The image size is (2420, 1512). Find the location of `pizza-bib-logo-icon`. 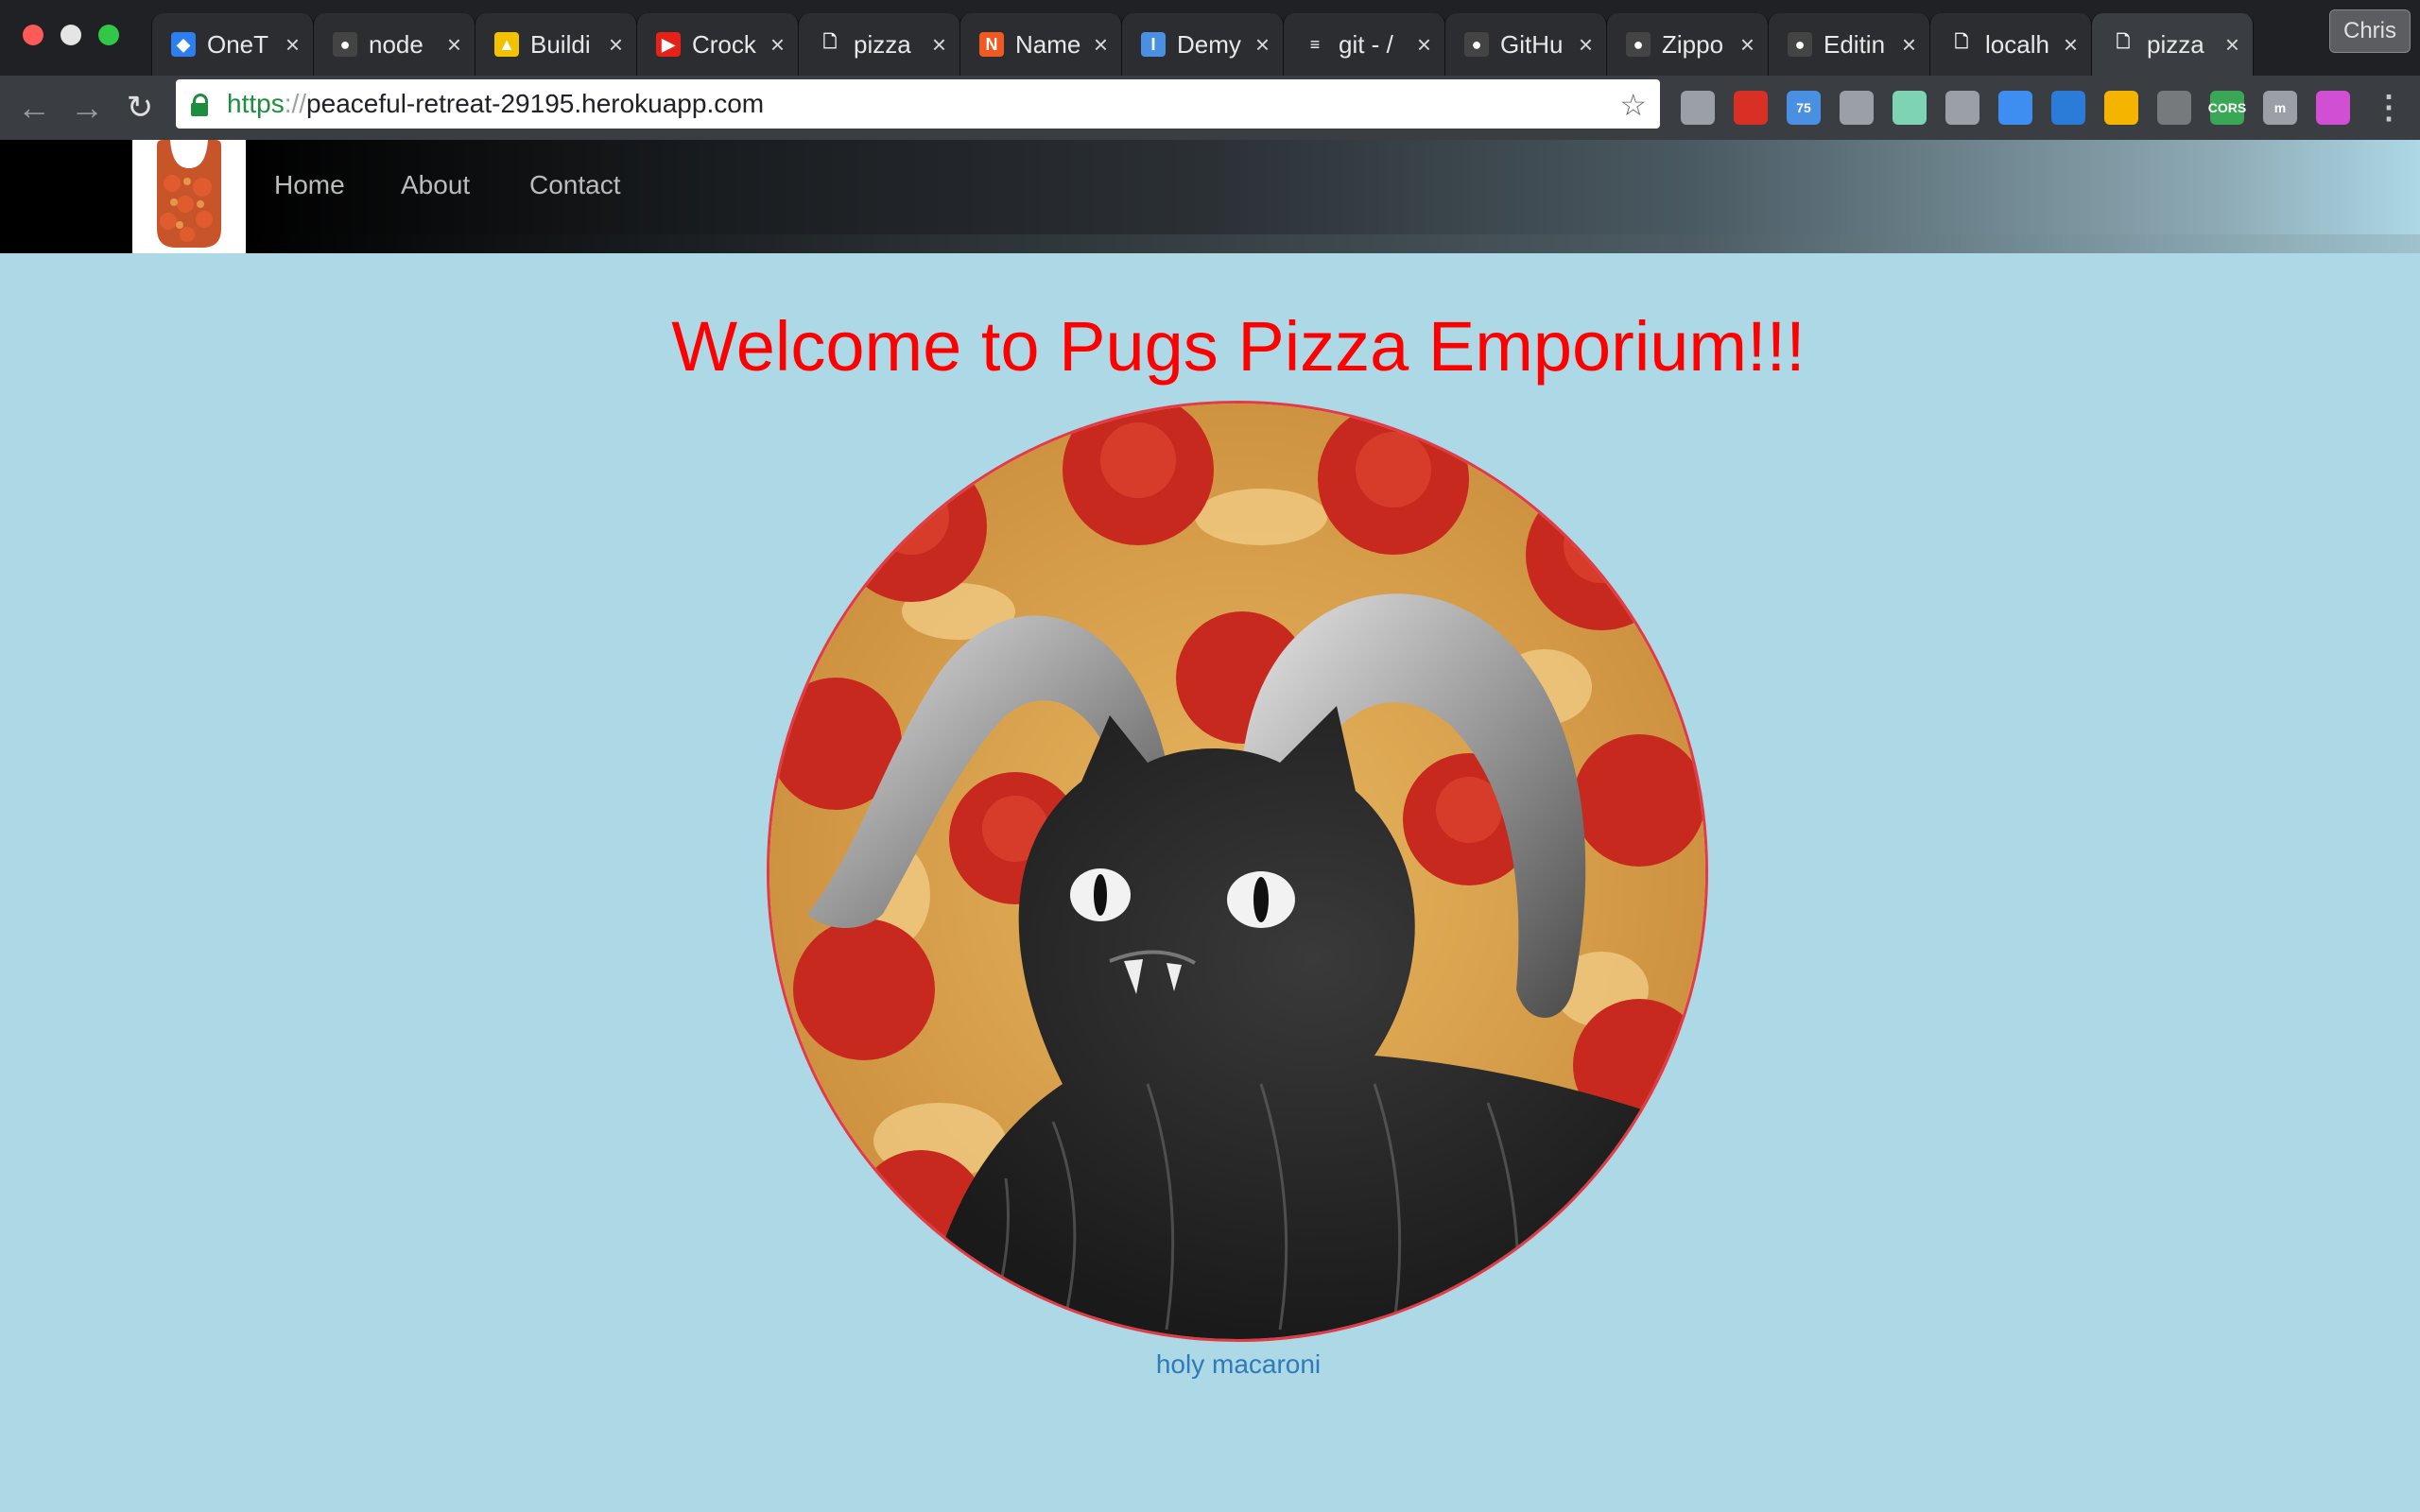

pizza-bib-logo-icon is located at coordinates (189, 194).